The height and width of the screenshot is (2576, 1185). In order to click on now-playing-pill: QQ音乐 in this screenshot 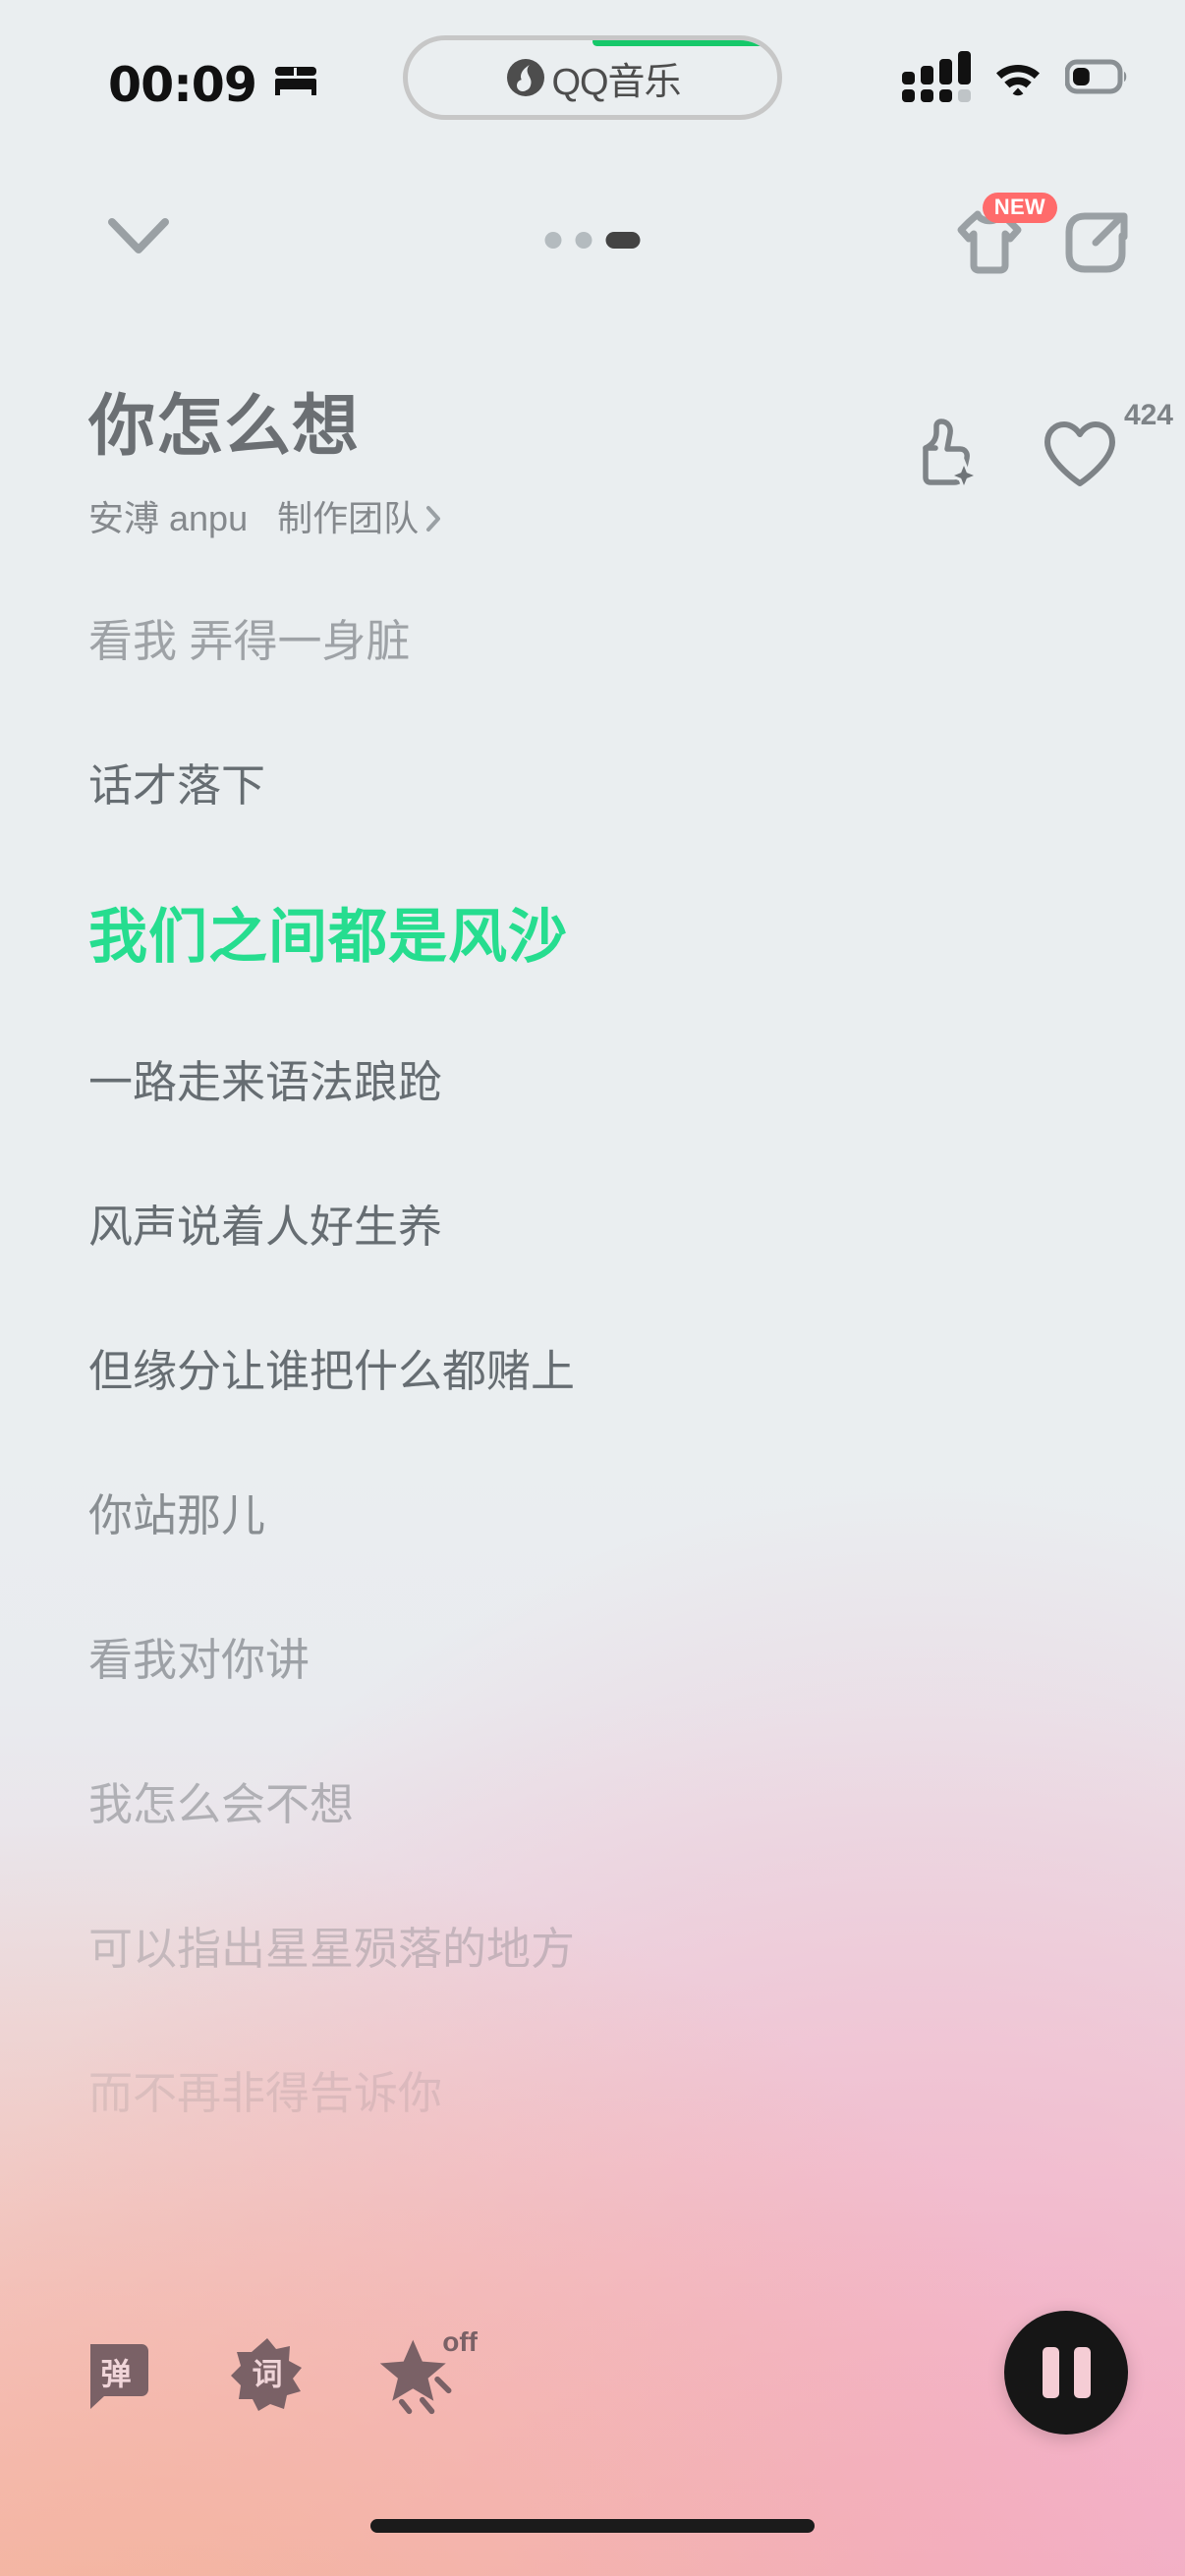, I will do `click(592, 77)`.